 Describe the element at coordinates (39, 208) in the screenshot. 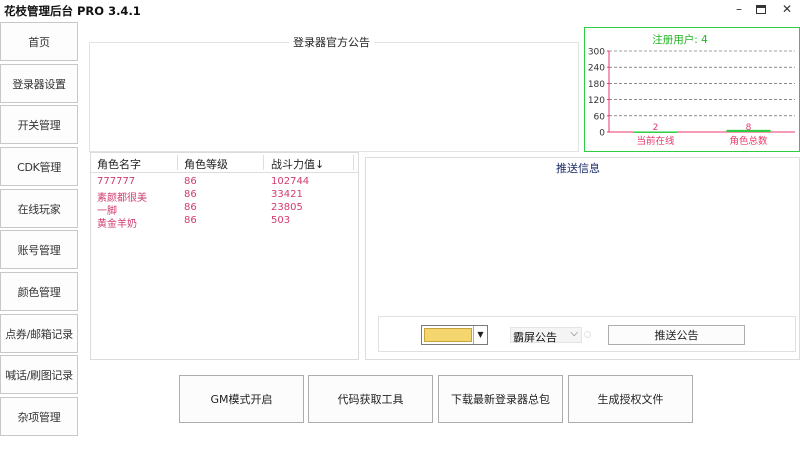

I see `sidebar-item-online: 在线玩家` at that location.